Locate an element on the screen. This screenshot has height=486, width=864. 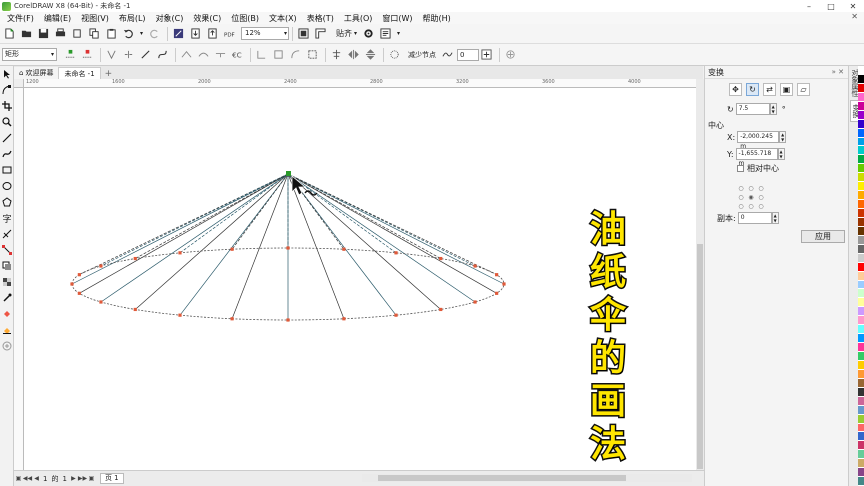
page-options-icon: ▣ is located at coordinates (18, 479).